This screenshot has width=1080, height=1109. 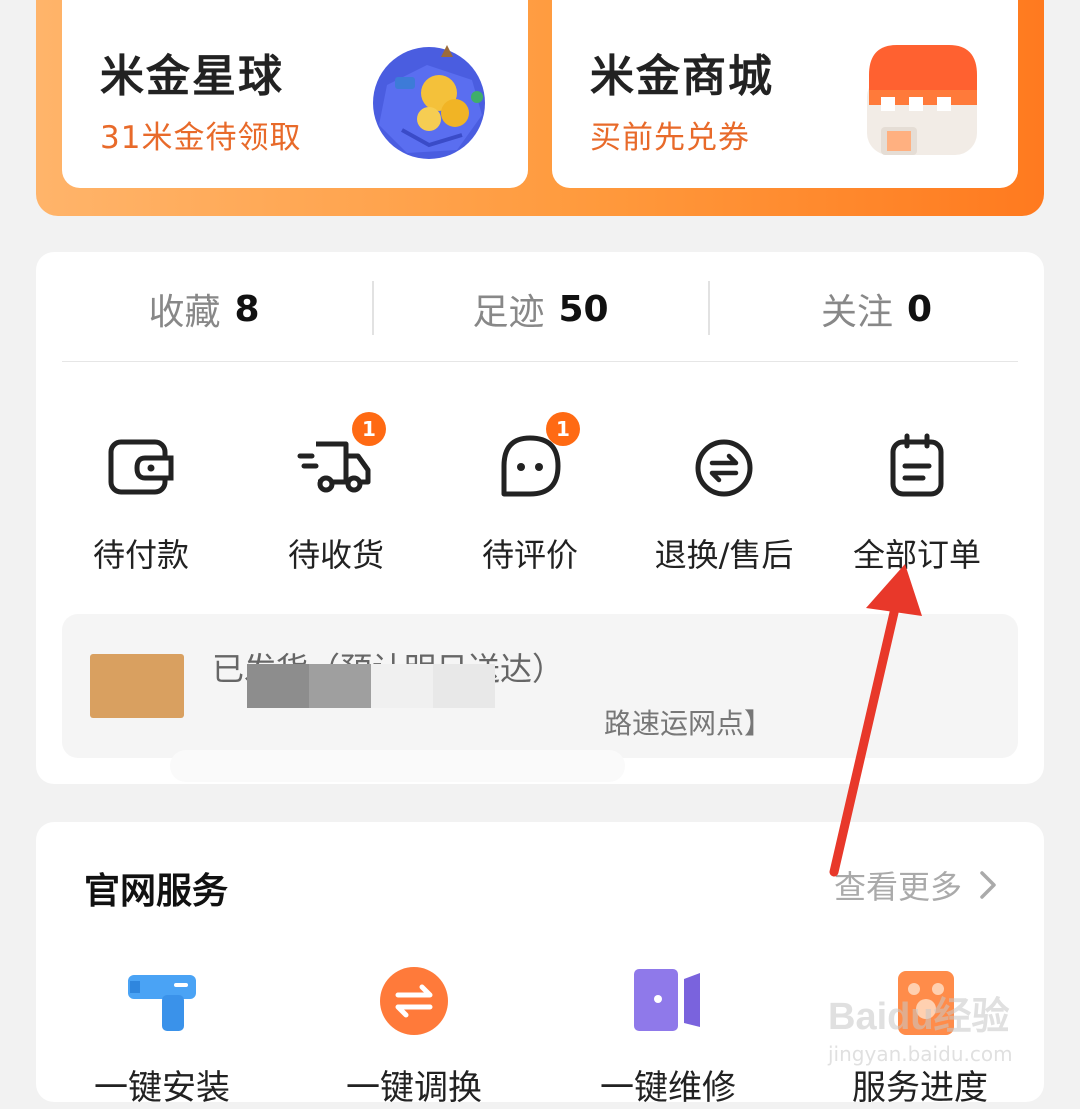 I want to click on watermark-brand: Baidu经验, so click(x=919, y=1017).